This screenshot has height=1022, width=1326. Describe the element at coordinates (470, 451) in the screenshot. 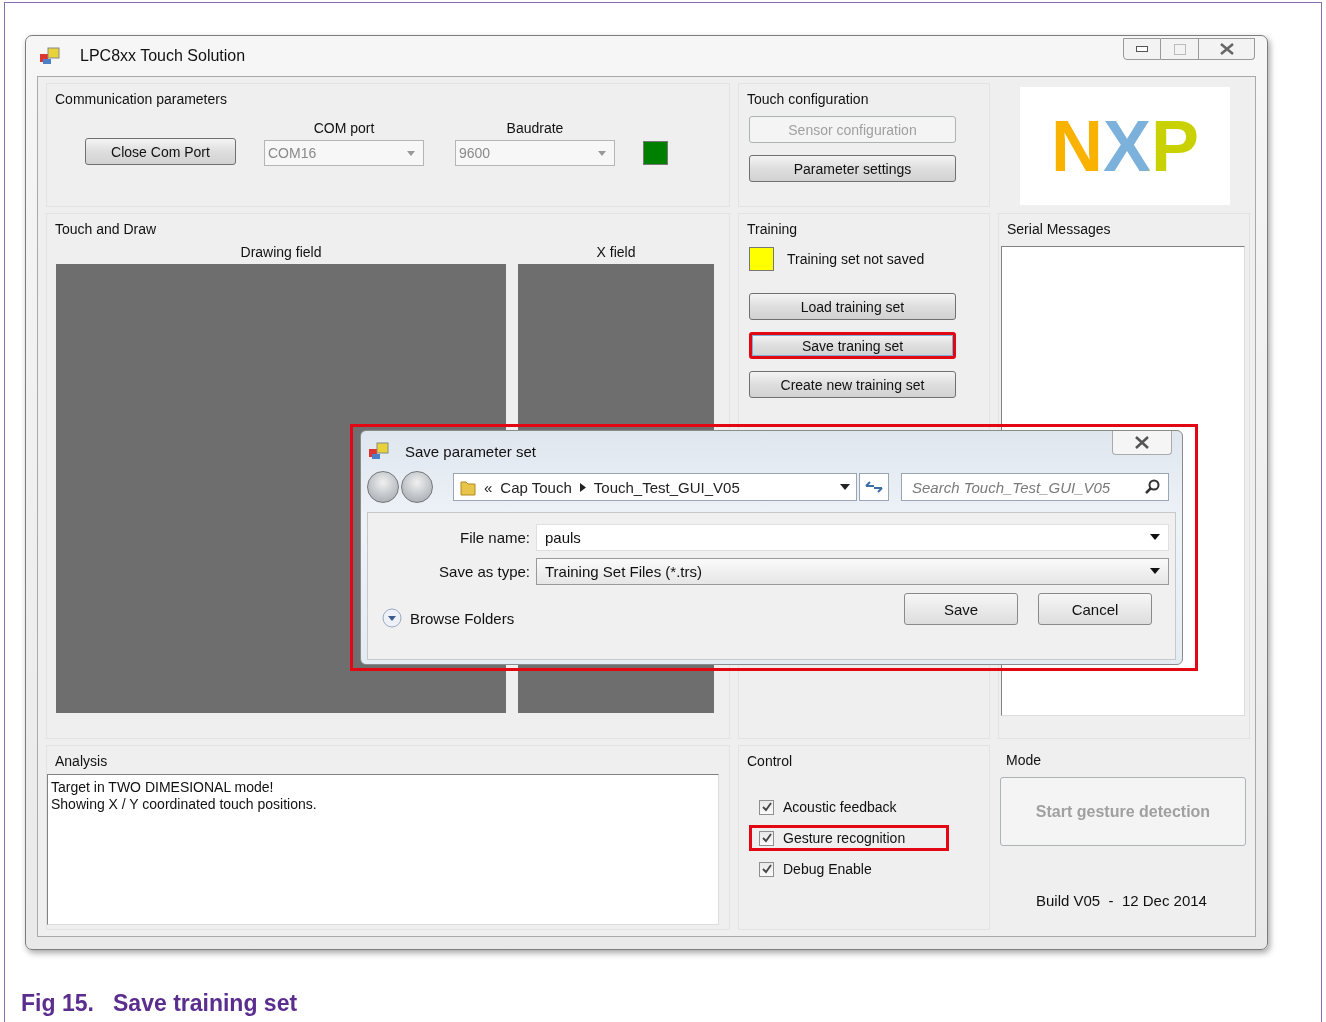

I see `dialog-title: Save parameter set` at that location.